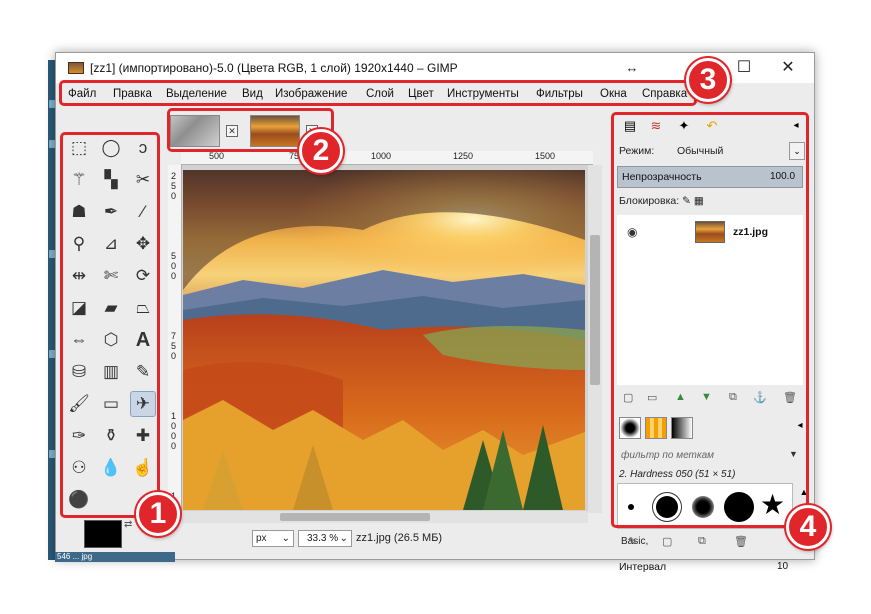  I want to click on app-icon, so click(76, 68).